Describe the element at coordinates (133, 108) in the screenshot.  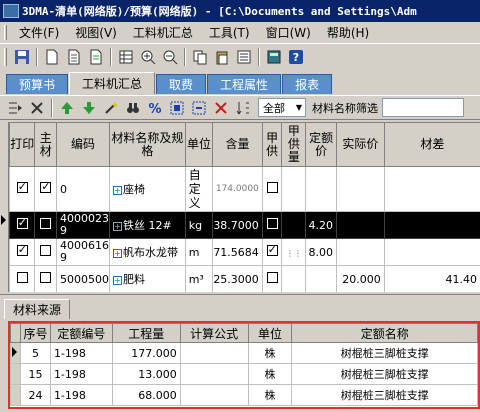
I see `binoculars-icon` at that location.